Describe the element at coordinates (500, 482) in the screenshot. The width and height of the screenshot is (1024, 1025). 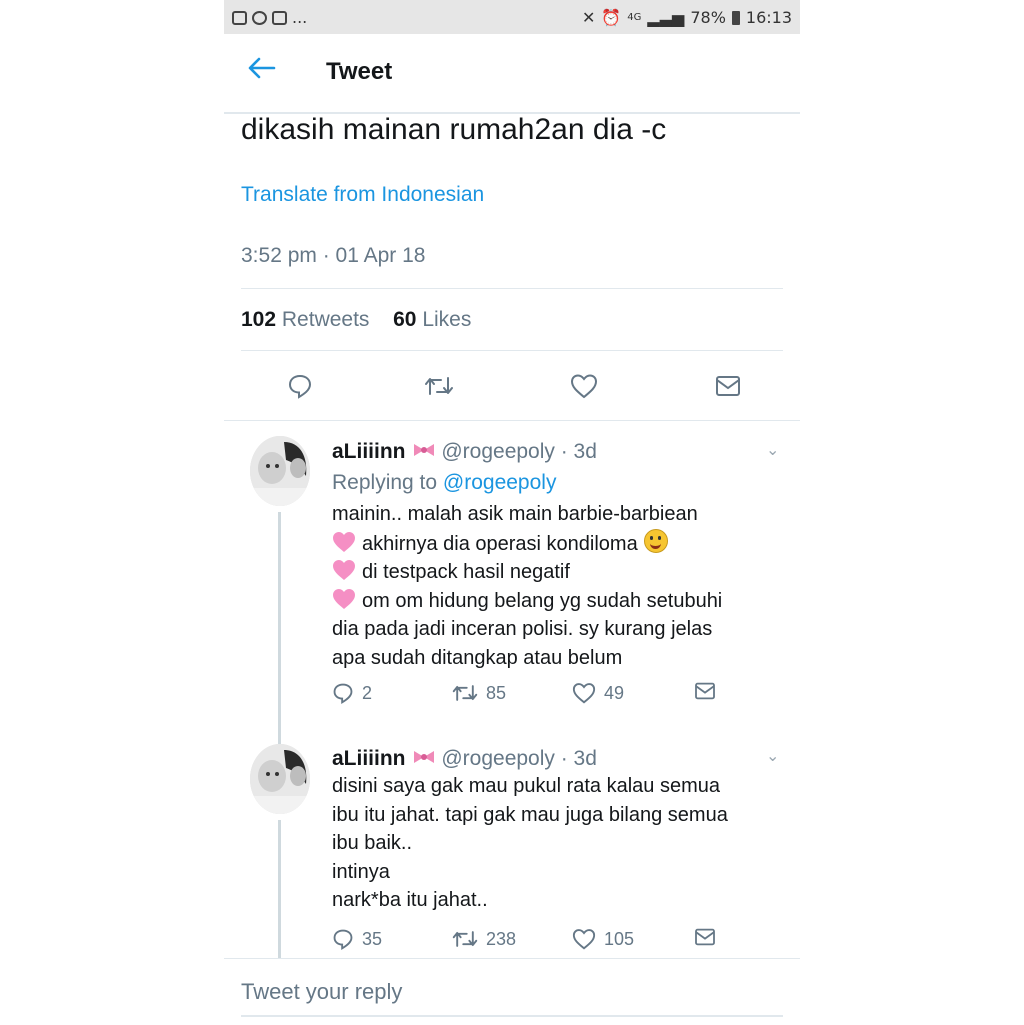
I see `replying-handle: @rogeepoly` at that location.